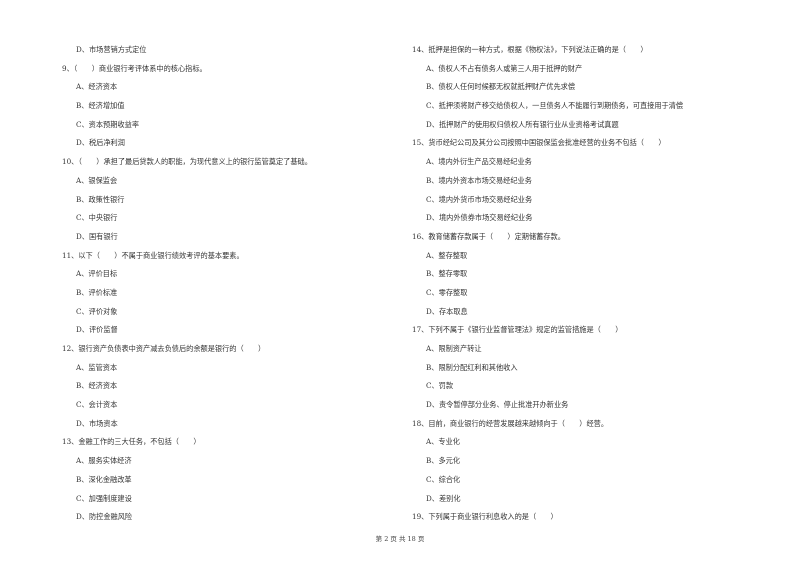 This screenshot has width=800, height=565. What do you see at coordinates (447, 274) in the screenshot?
I see `answer-option: B、整存零取` at bounding box center [447, 274].